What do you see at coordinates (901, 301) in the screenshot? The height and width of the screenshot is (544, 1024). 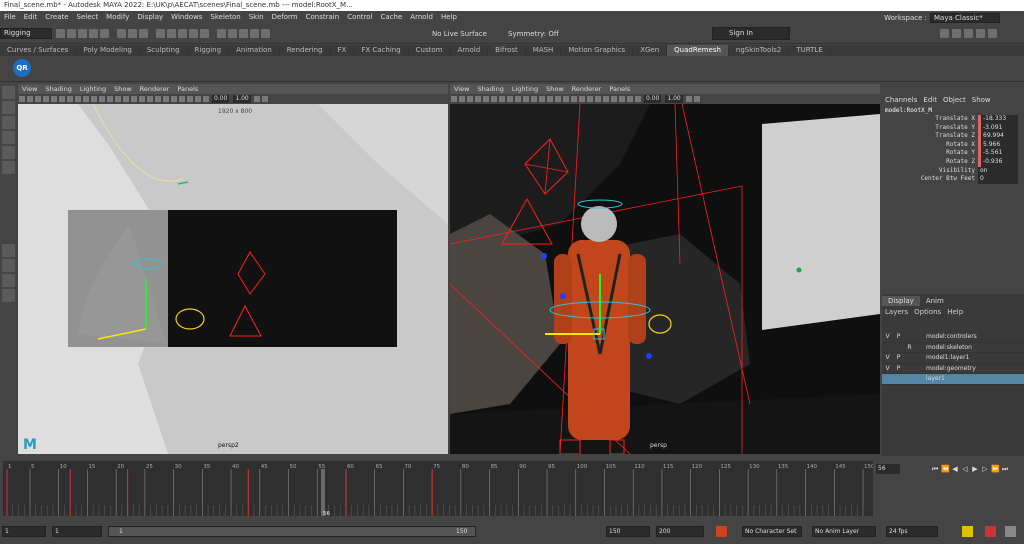 I see `layer-tab-display: Display` at bounding box center [901, 301].